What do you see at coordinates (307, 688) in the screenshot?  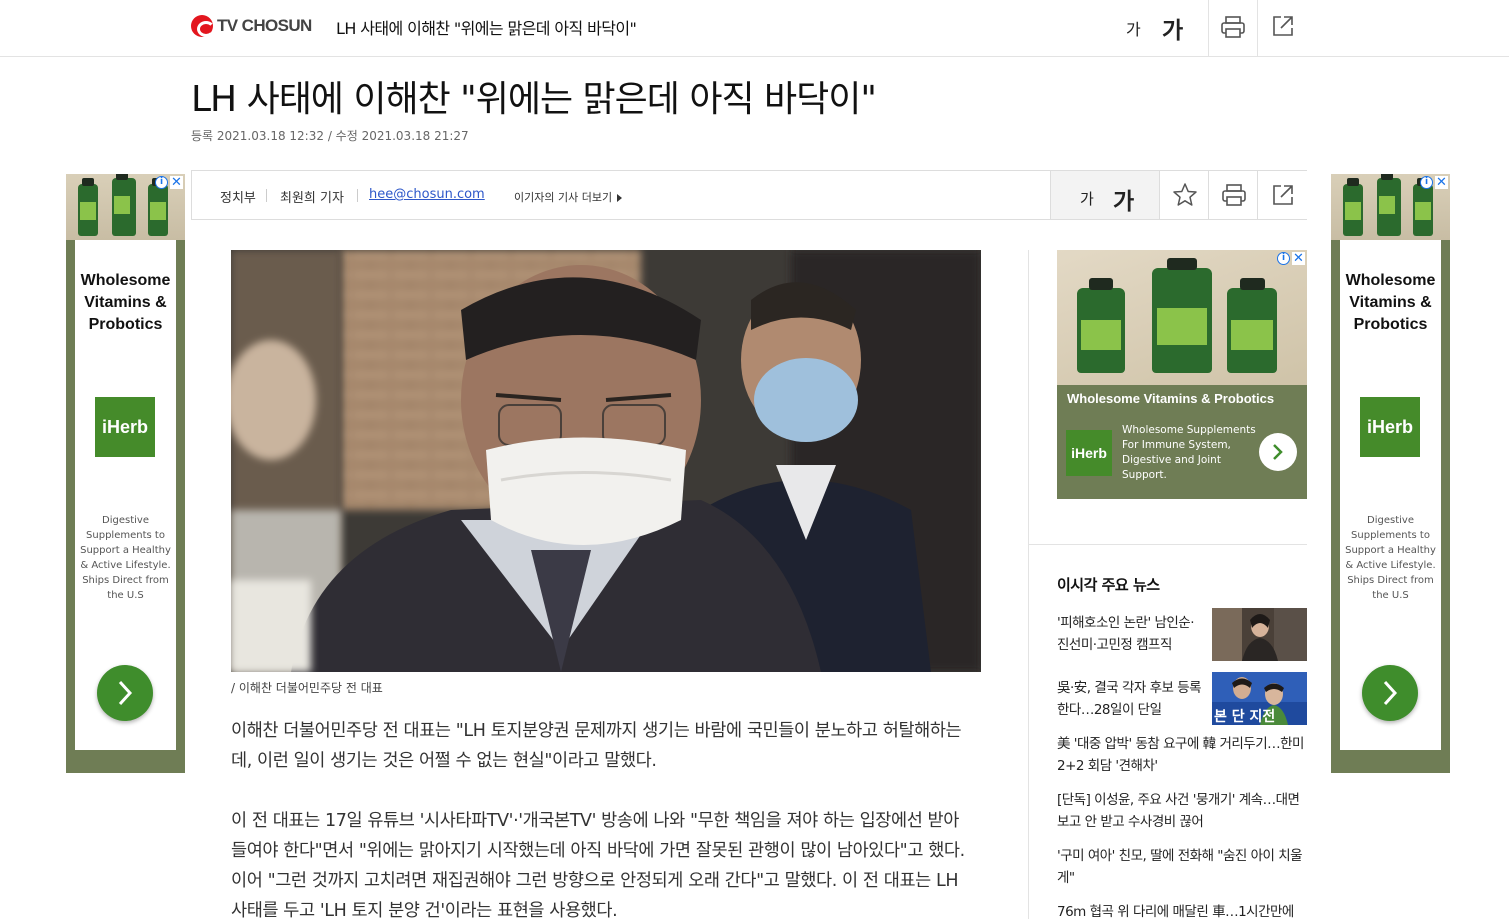 I see `photo-caption: / 이해찬 더불어민주당 전 대표` at bounding box center [307, 688].